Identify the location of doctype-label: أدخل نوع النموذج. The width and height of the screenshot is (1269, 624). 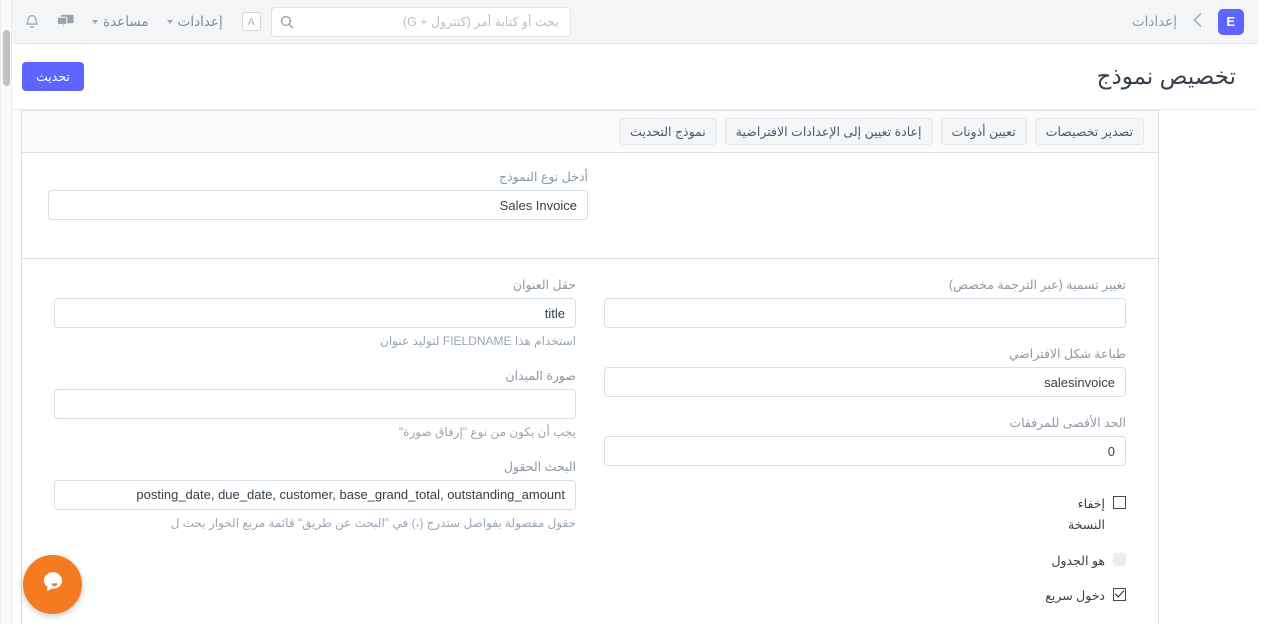
(543, 177).